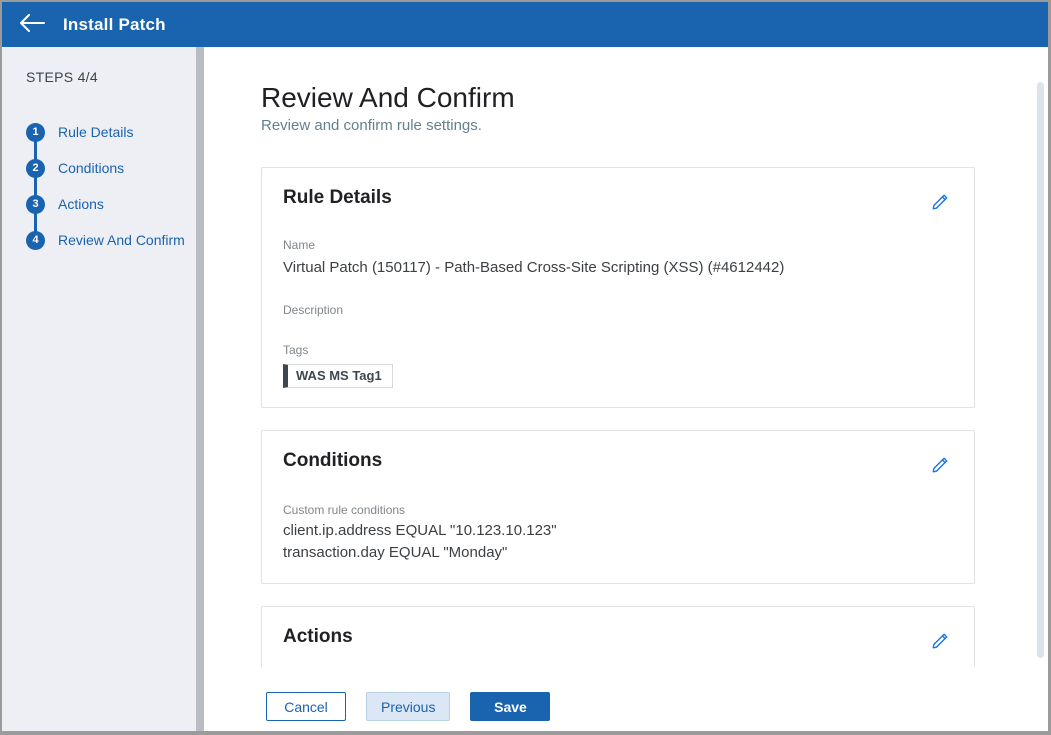 The width and height of the screenshot is (1051, 735). What do you see at coordinates (35, 168) in the screenshot?
I see `step-number-badge: 2` at bounding box center [35, 168].